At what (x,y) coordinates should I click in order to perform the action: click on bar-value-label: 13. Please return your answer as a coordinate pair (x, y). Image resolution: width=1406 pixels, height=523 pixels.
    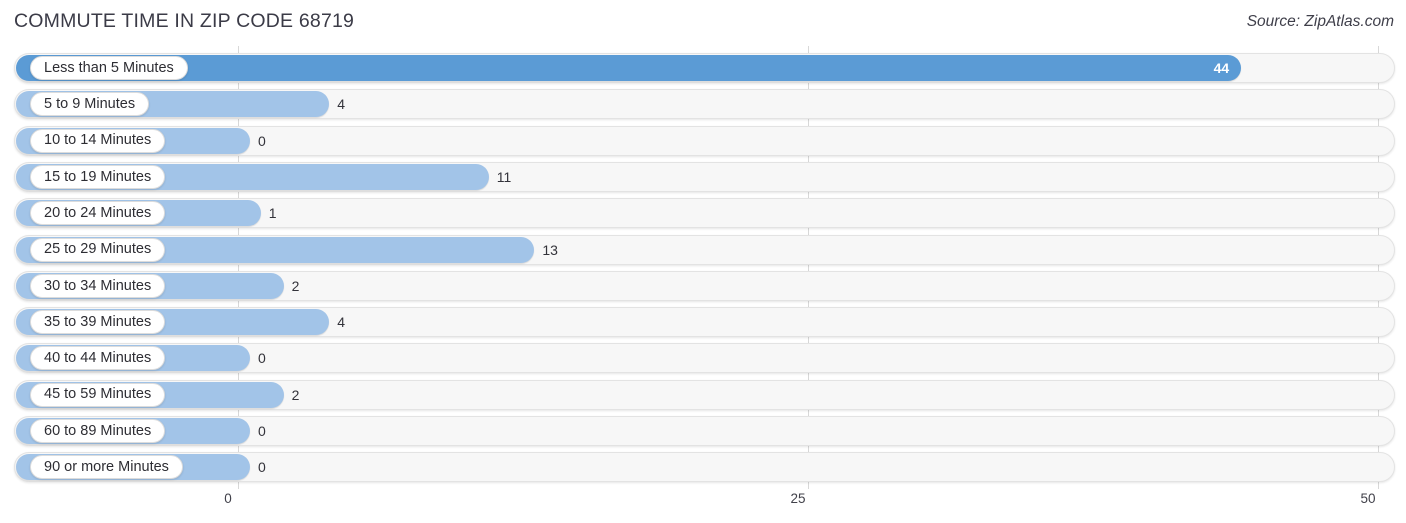
    Looking at the image, I should click on (550, 249).